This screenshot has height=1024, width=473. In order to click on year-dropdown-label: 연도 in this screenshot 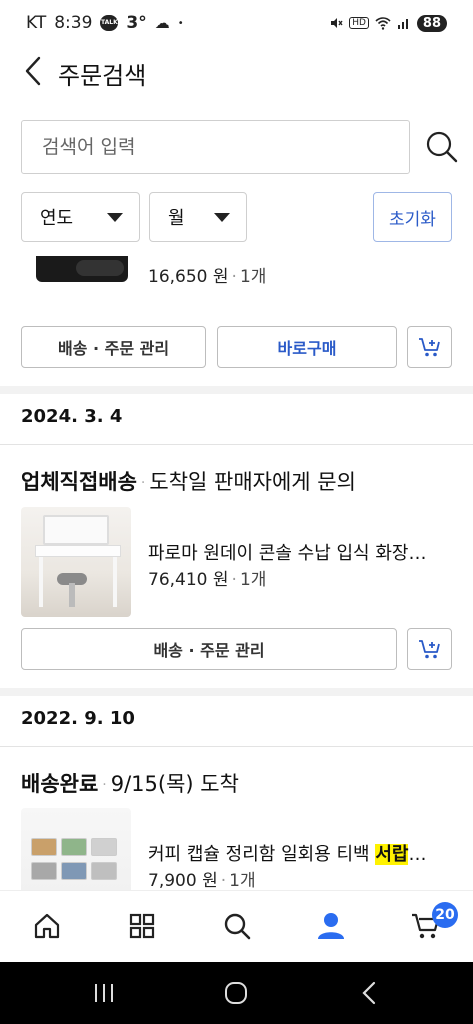, I will do `click(57, 218)`.